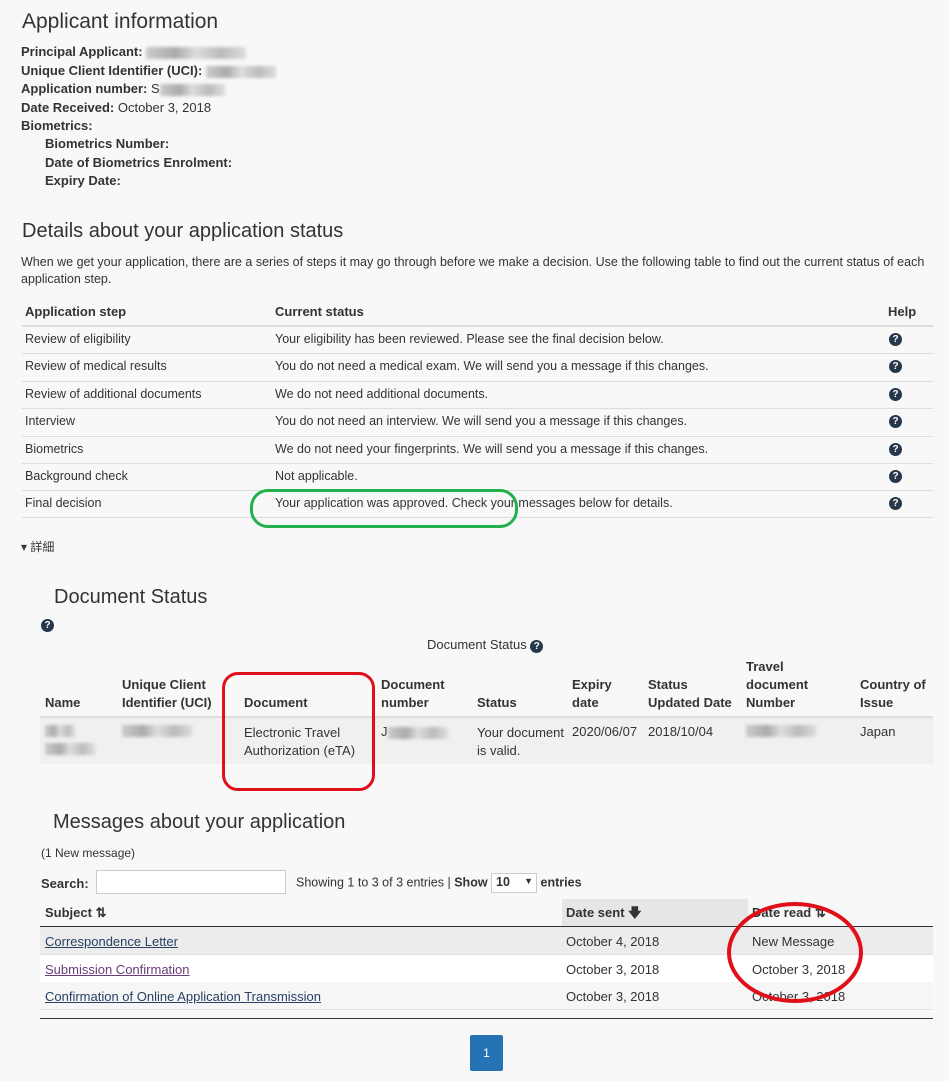  Describe the element at coordinates (520, 741) in the screenshot. I see `doc-status: Your document is valid.` at that location.